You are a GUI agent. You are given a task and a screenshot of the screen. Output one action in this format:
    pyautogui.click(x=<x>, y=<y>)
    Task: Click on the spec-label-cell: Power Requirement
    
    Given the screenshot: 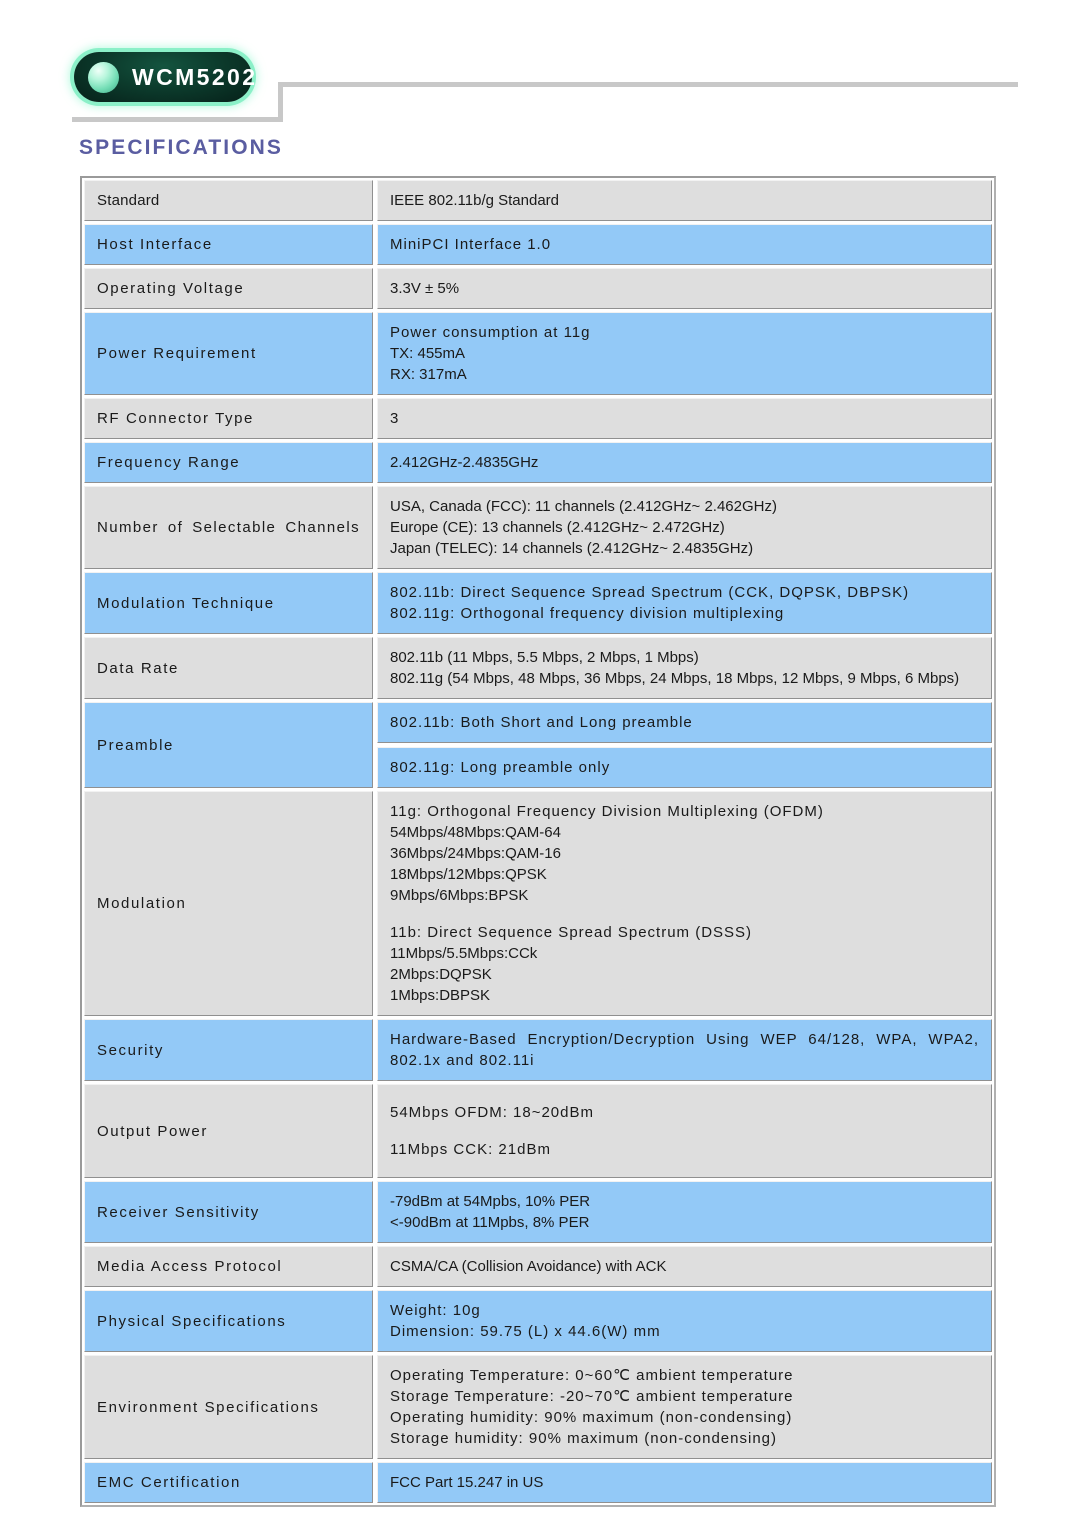 What is the action you would take?
    pyautogui.click(x=228, y=353)
    